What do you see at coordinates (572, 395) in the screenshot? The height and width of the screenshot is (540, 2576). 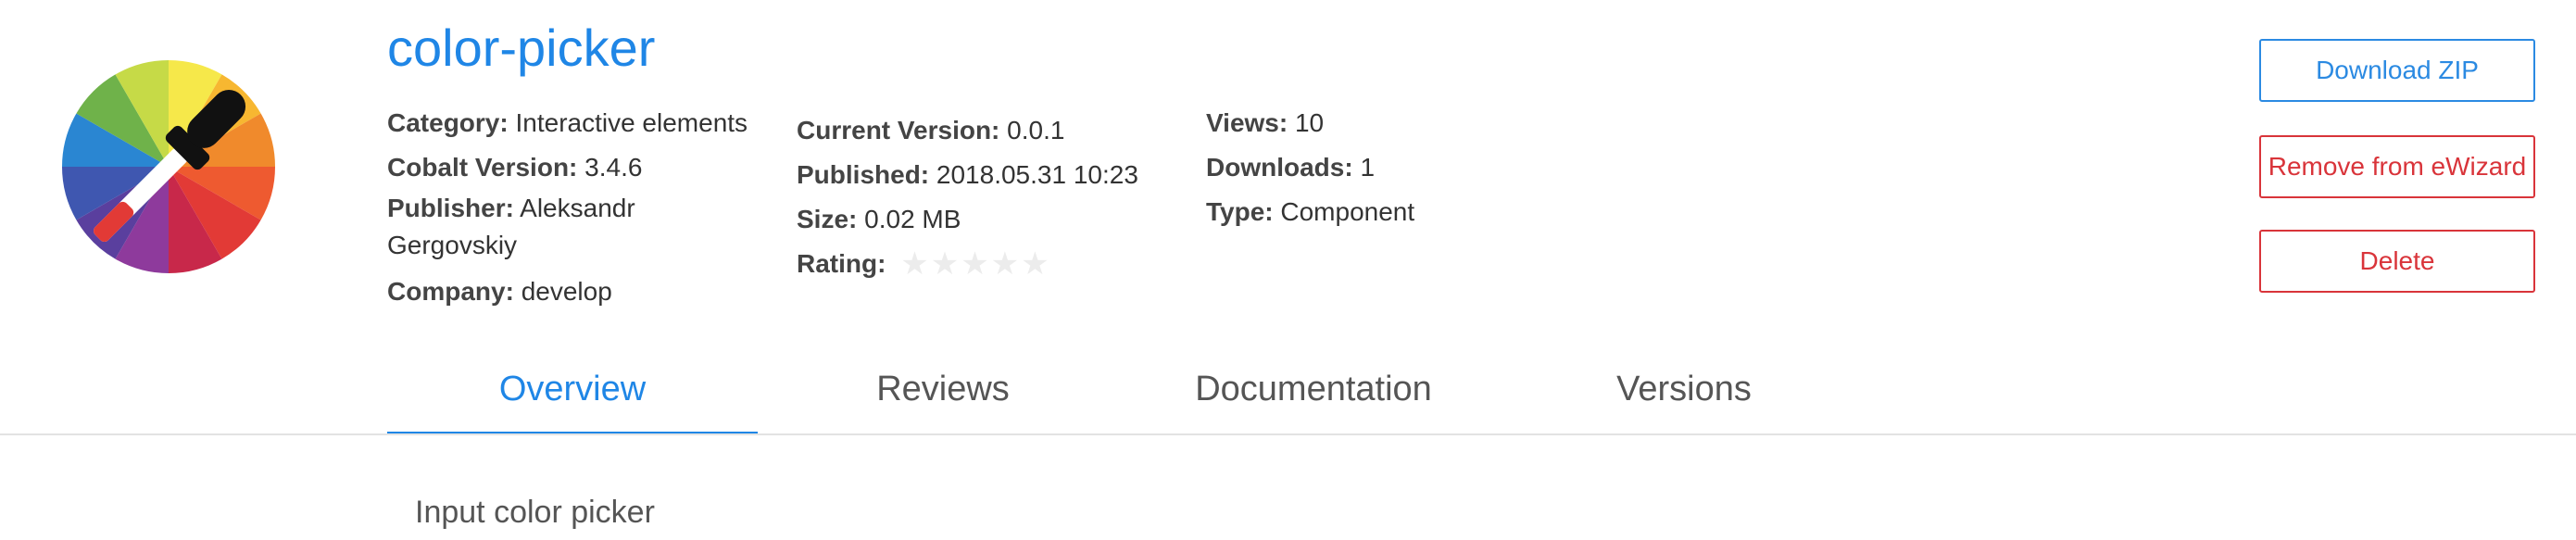 I see `tab-overview: Overview` at bounding box center [572, 395].